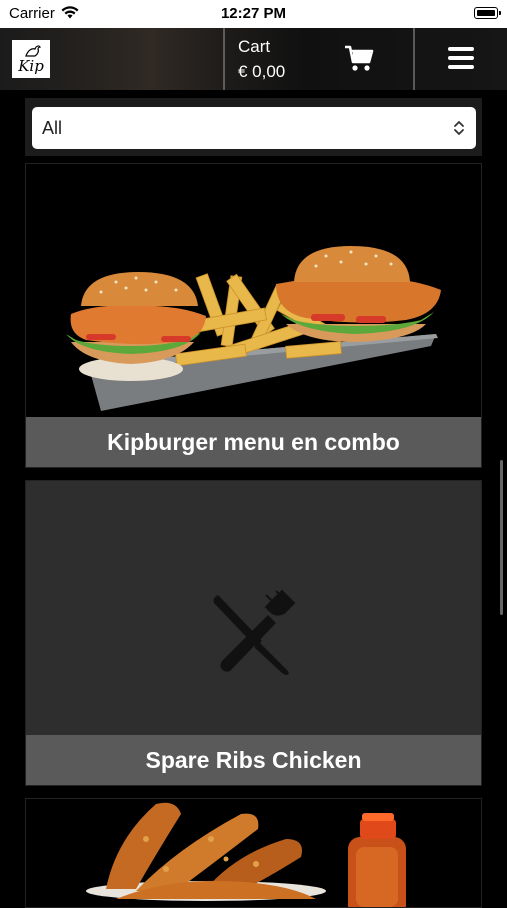 The image size is (507, 908). Describe the element at coordinates (253, 442) in the screenshot. I see `product-name: Kipburger menu en combo` at that location.